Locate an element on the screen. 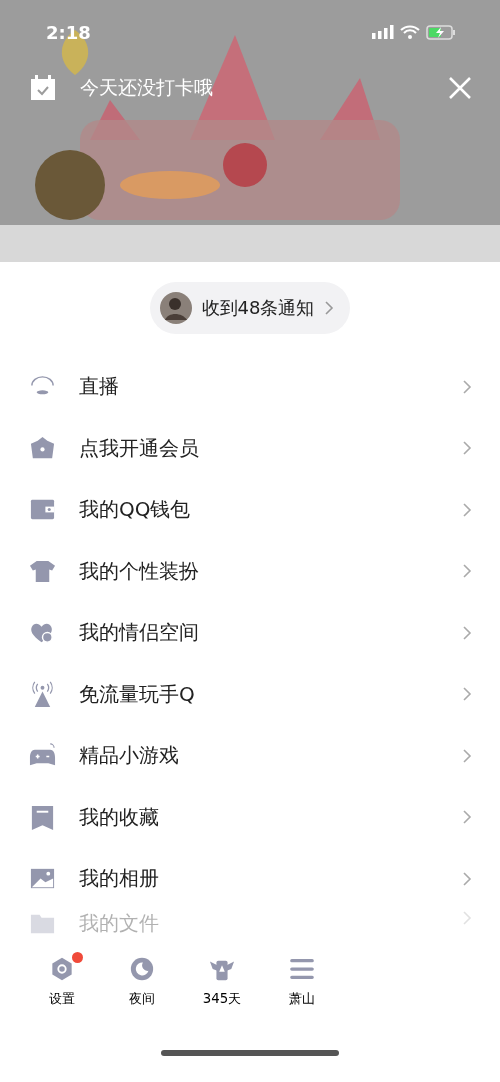  close-button is located at coordinates (460, 88).